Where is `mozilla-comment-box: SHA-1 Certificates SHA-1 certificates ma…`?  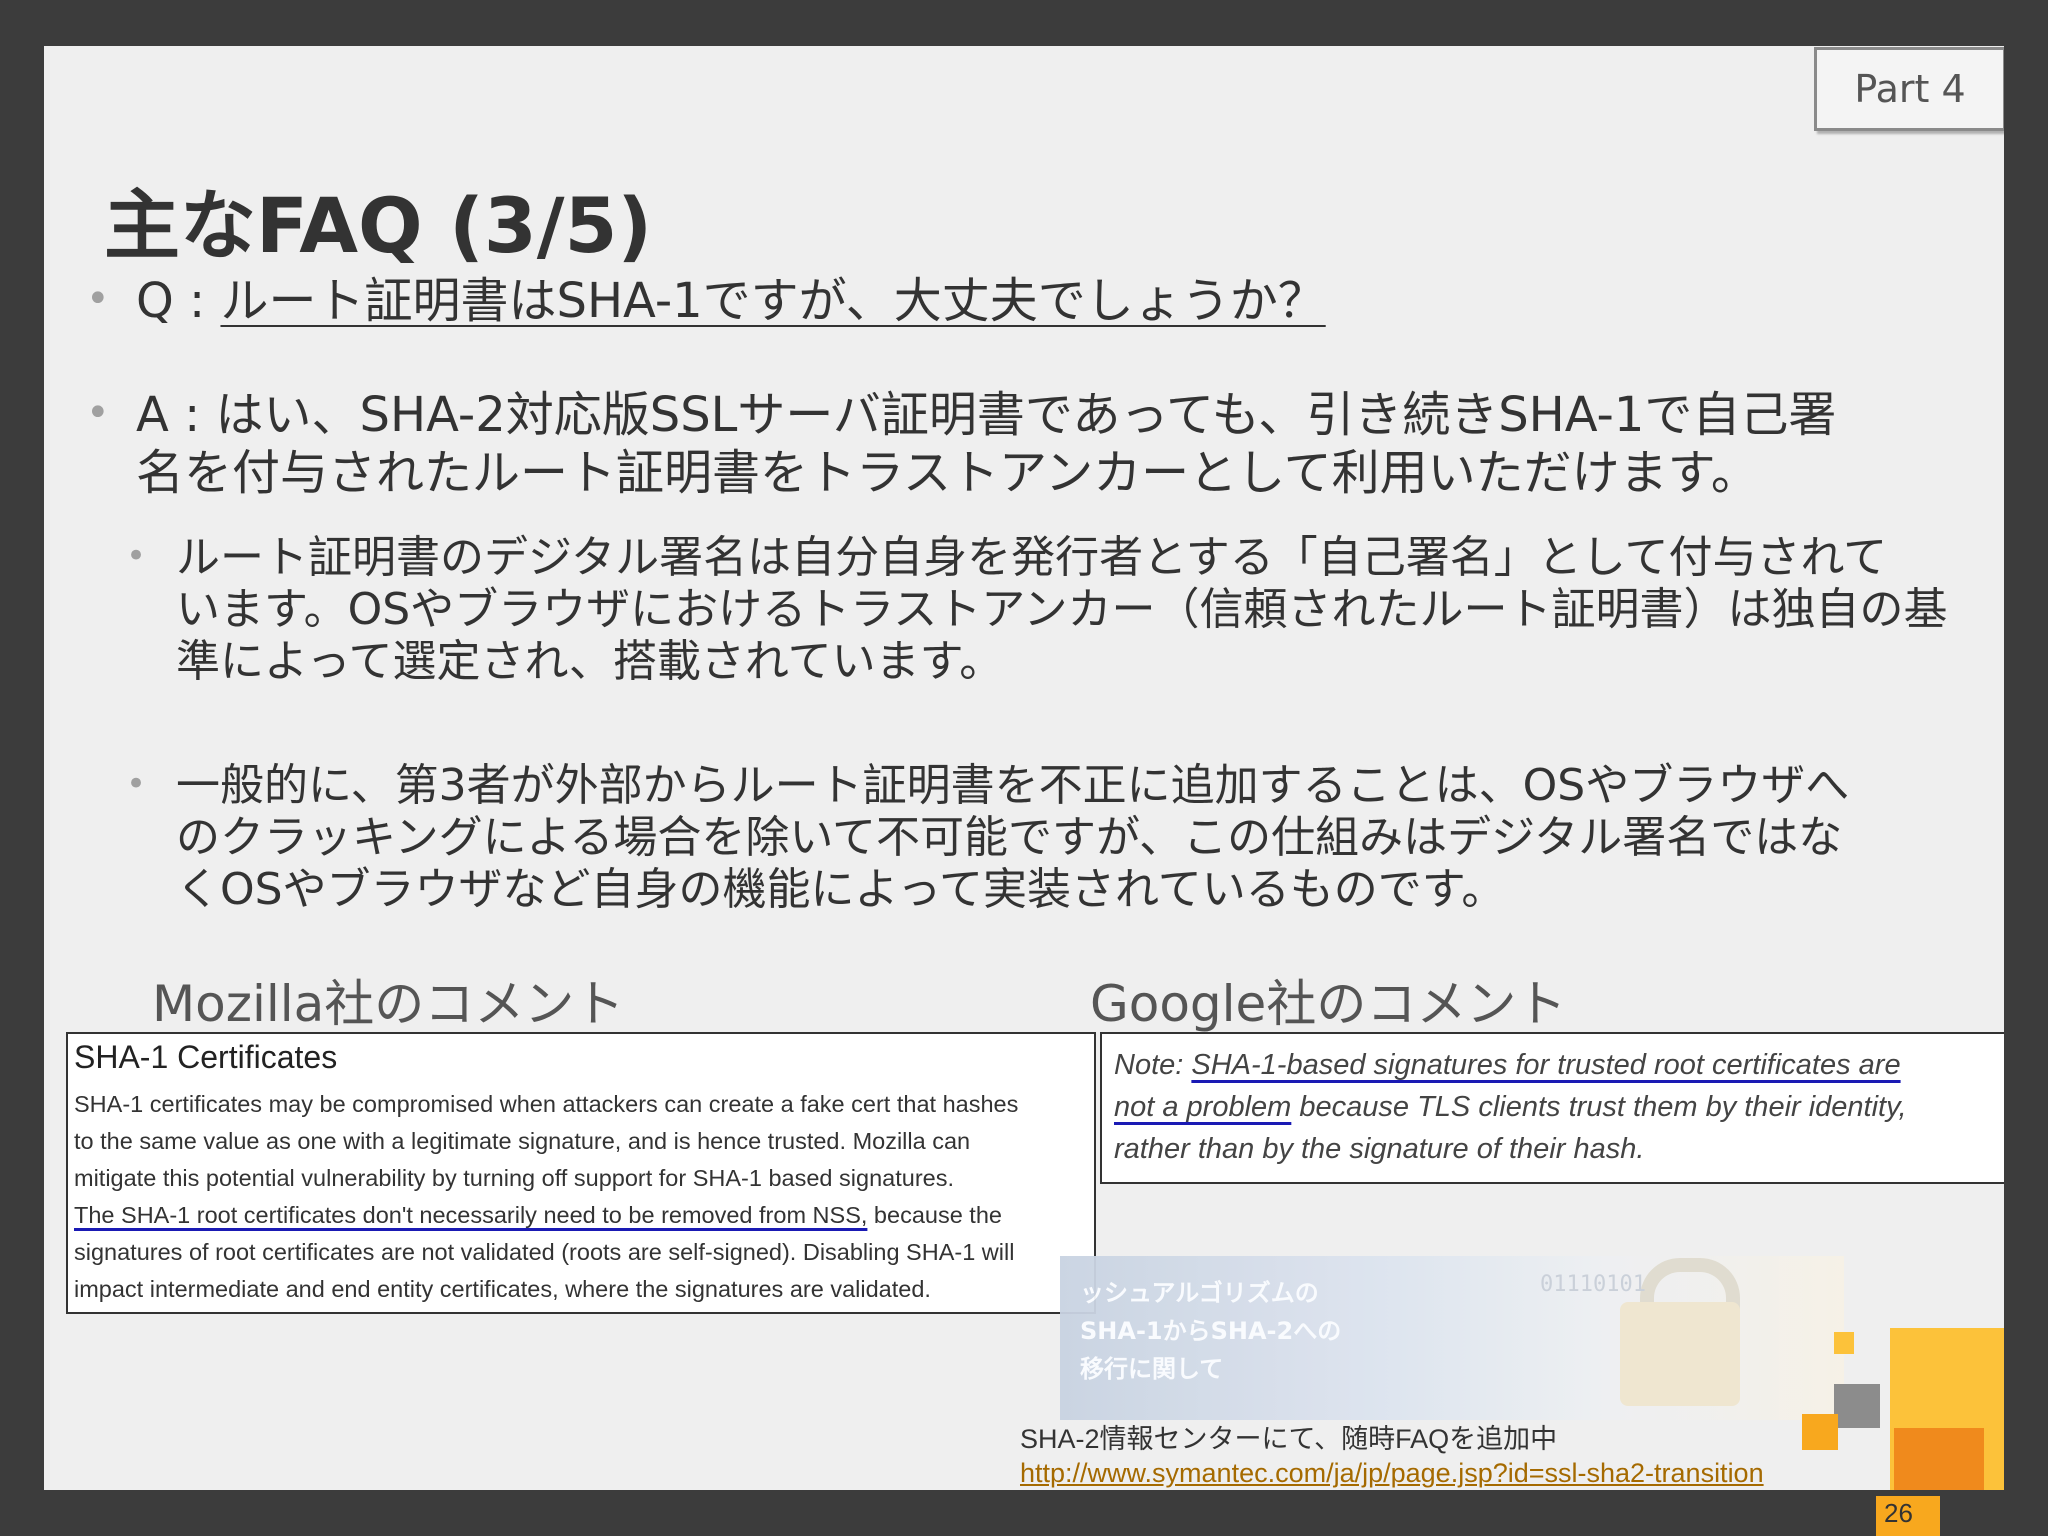 mozilla-comment-box: SHA-1 Certificates SHA-1 certificates ma… is located at coordinates (581, 1173).